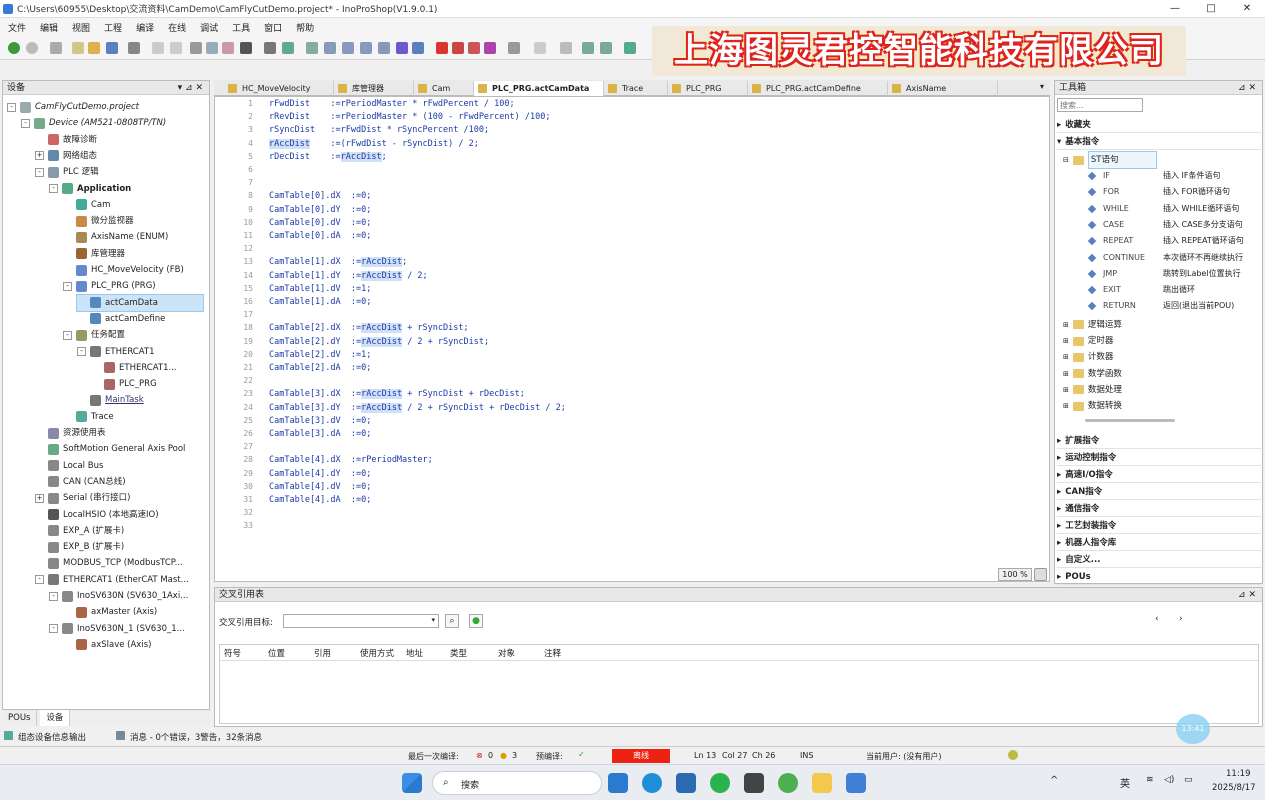 This screenshot has height=800, width=1265. What do you see at coordinates (418, 48) in the screenshot?
I see `rebuild-icon` at bounding box center [418, 48].